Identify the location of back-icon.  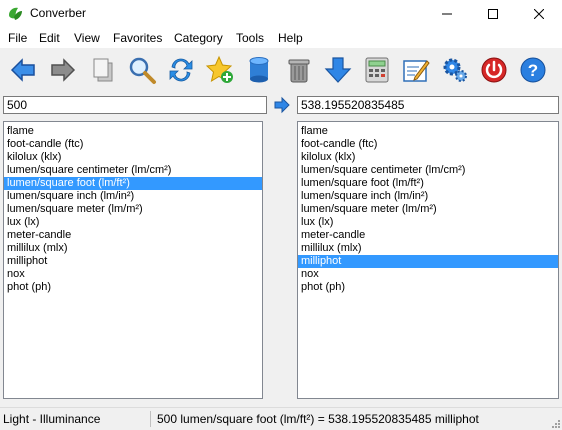
(22, 70).